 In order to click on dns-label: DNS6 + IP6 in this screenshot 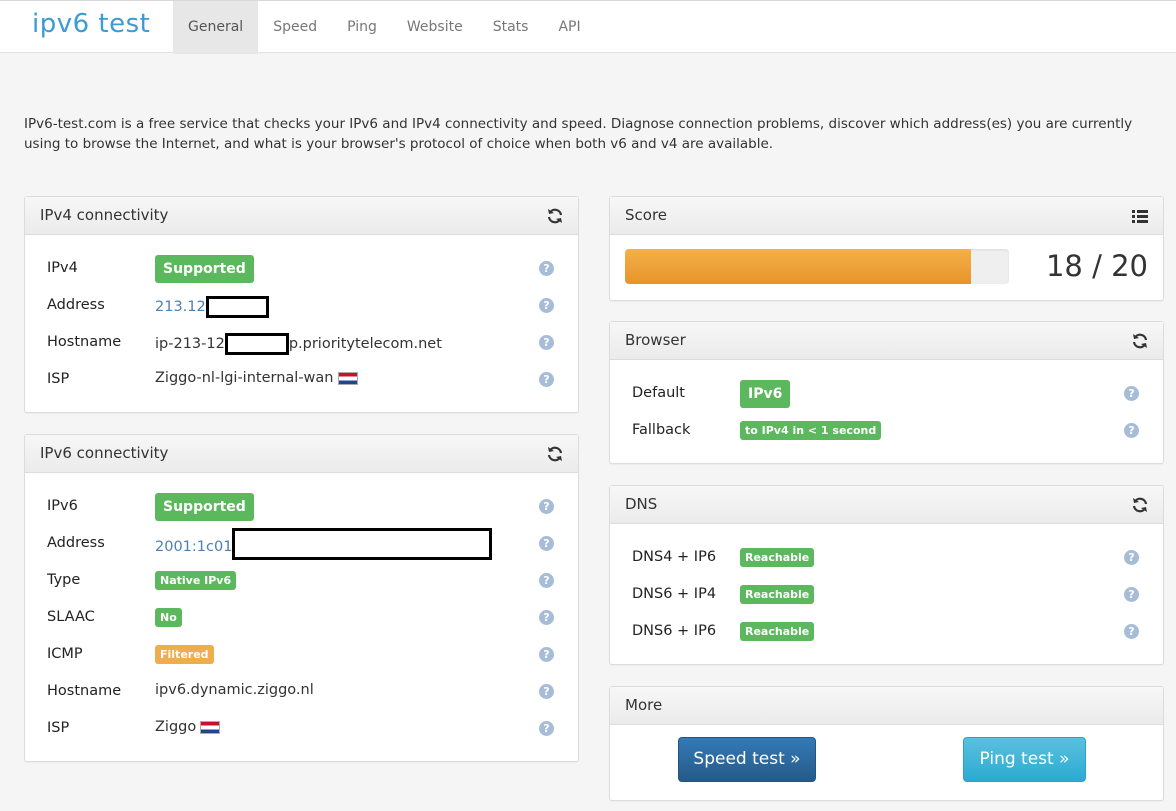, I will do `click(674, 631)`.